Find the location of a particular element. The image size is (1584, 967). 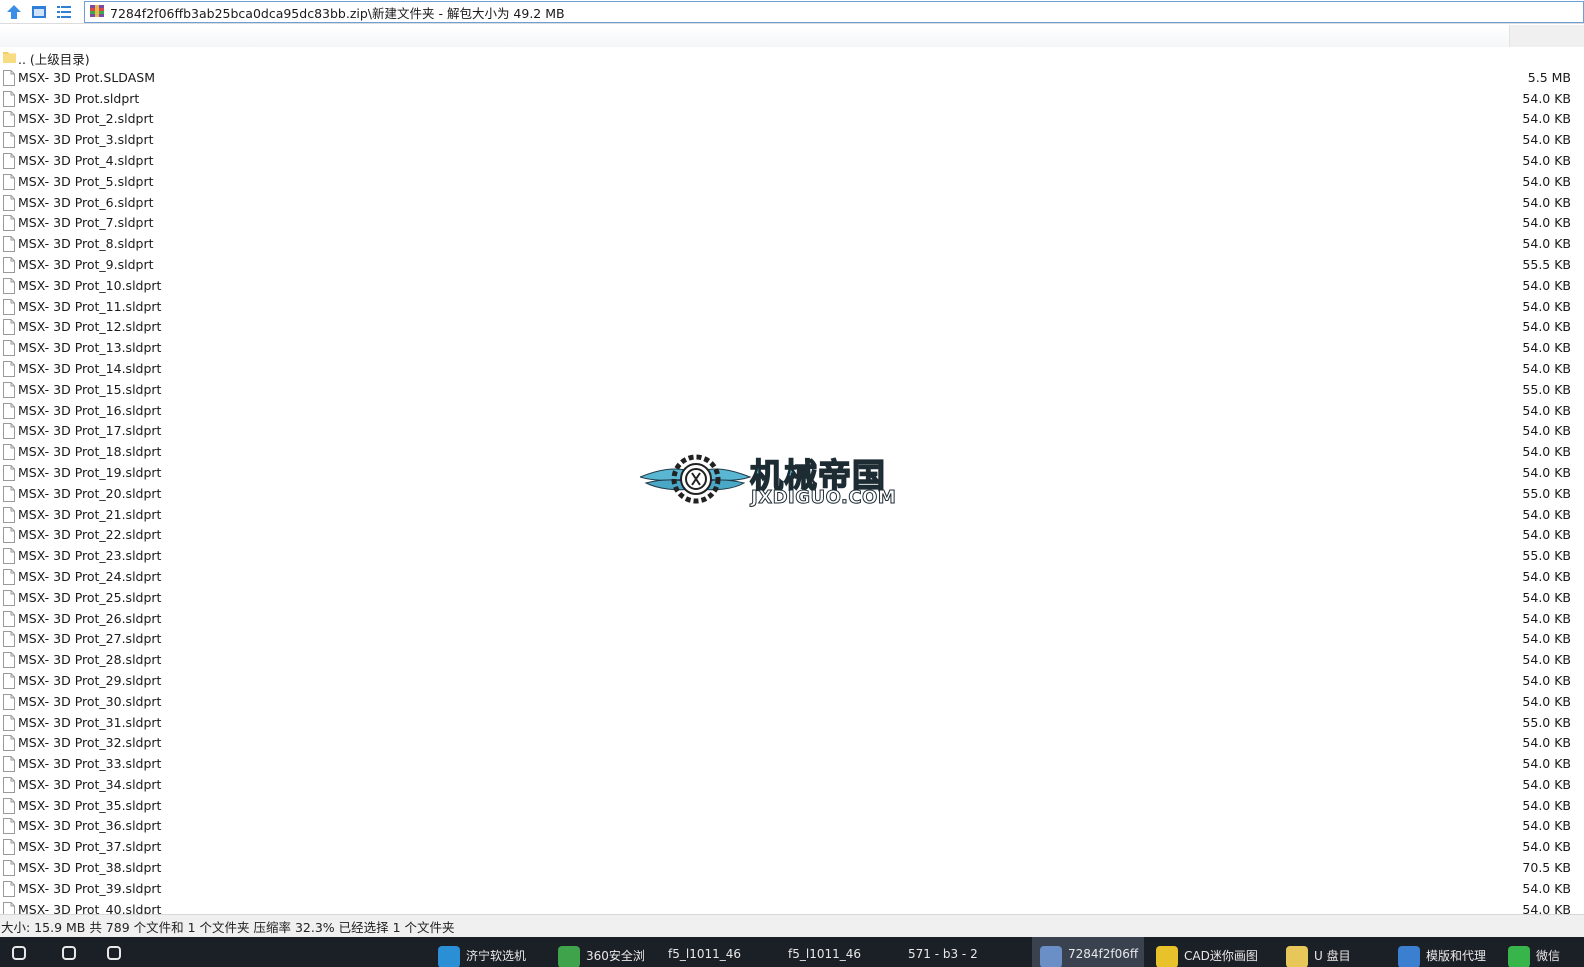

taskbar-item: 模版和代理 is located at coordinates (1442, 952).